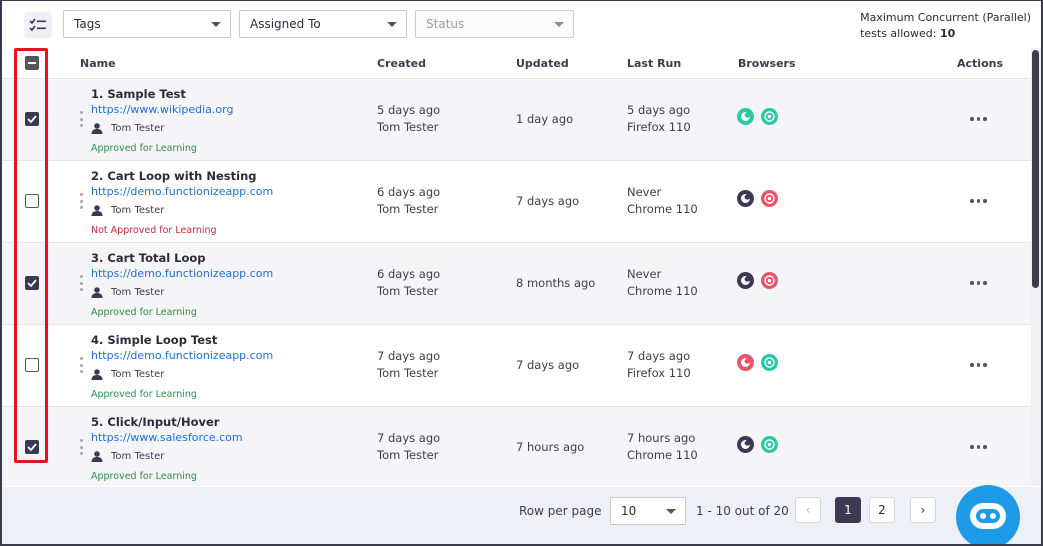 This screenshot has width=1043, height=546. What do you see at coordinates (548, 365) in the screenshot?
I see `updated-cell: 7 days ago` at bounding box center [548, 365].